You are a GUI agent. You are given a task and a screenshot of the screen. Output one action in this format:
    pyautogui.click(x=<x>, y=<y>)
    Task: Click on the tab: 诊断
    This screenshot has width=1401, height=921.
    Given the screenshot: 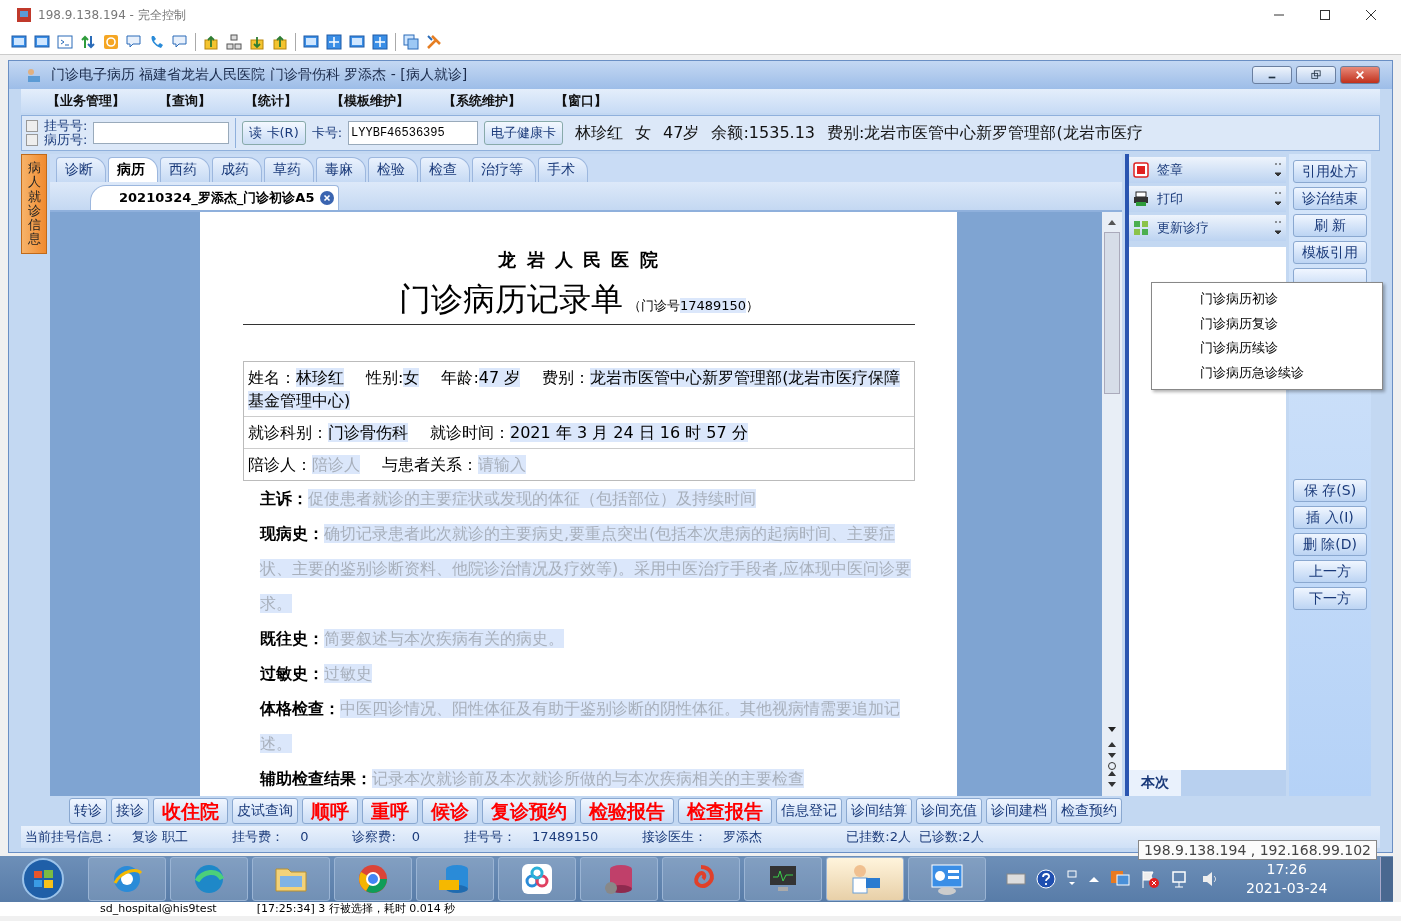 What is the action you would take?
    pyautogui.click(x=81, y=169)
    